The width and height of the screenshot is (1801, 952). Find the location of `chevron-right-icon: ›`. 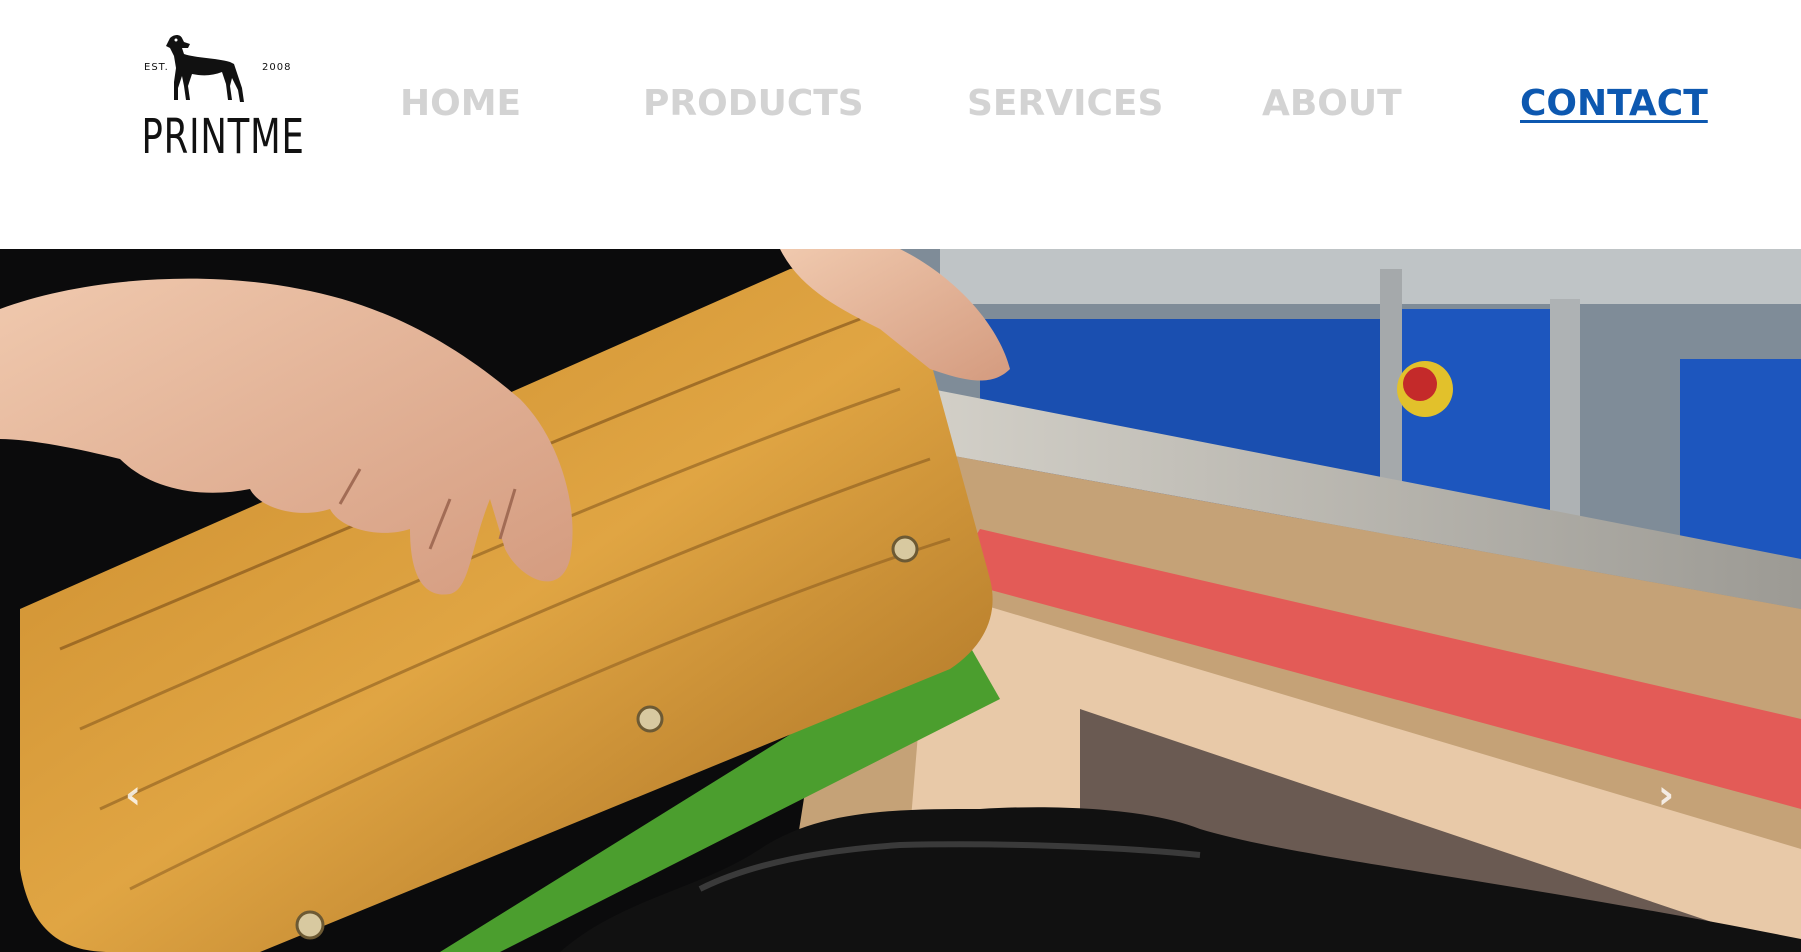

chevron-right-icon: › is located at coordinates (1666, 795).